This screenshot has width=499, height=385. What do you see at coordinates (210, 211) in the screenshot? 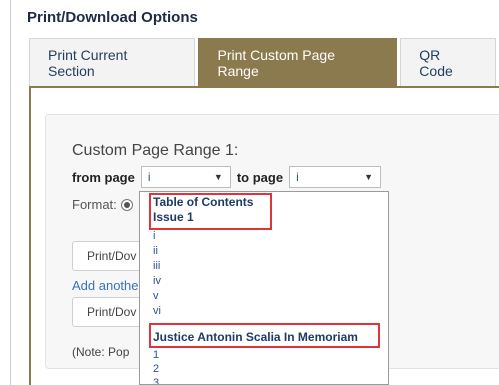
I see `highlight-box-toc` at bounding box center [210, 211].